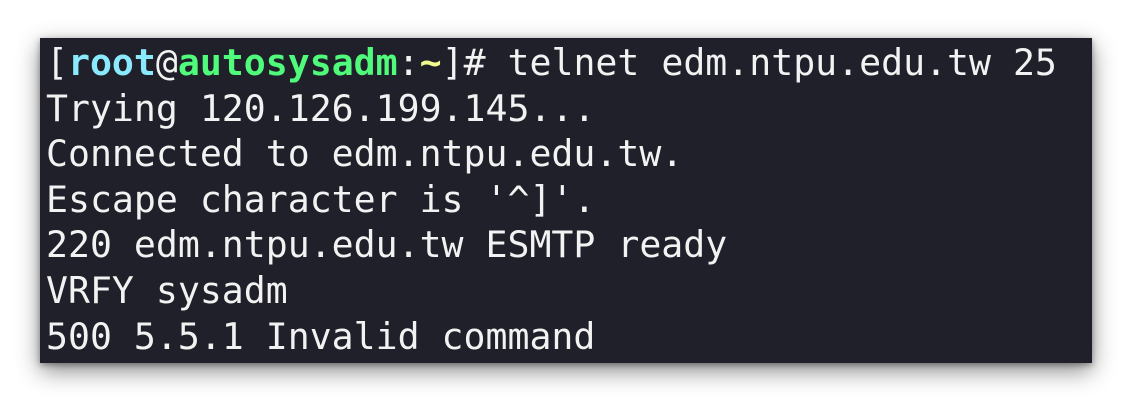 The height and width of the screenshot is (404, 1132). I want to click on output-line: Escape character is '^]'., so click(321, 199).